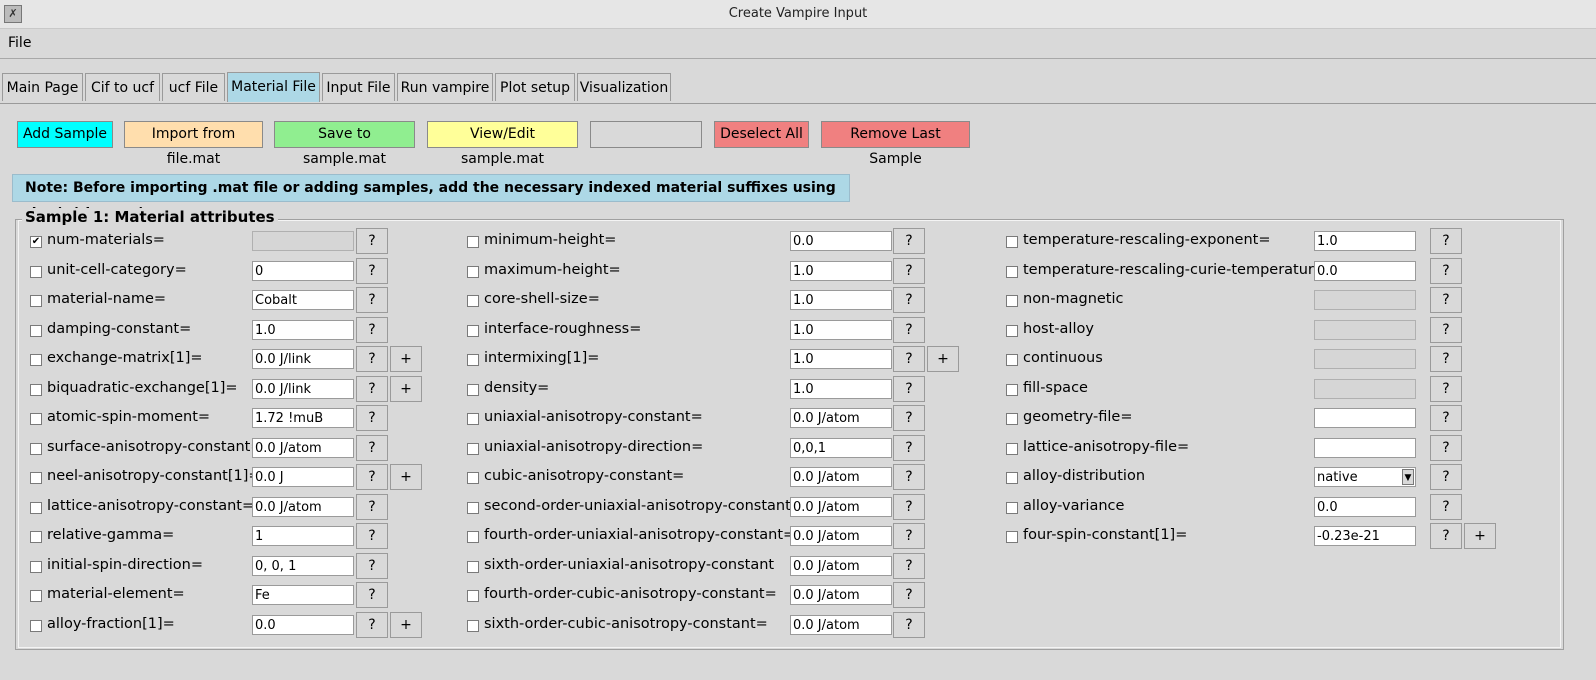  What do you see at coordinates (473, 596) in the screenshot?
I see `fourth-order-cubic-anisotropy-constant-checkbox` at bounding box center [473, 596].